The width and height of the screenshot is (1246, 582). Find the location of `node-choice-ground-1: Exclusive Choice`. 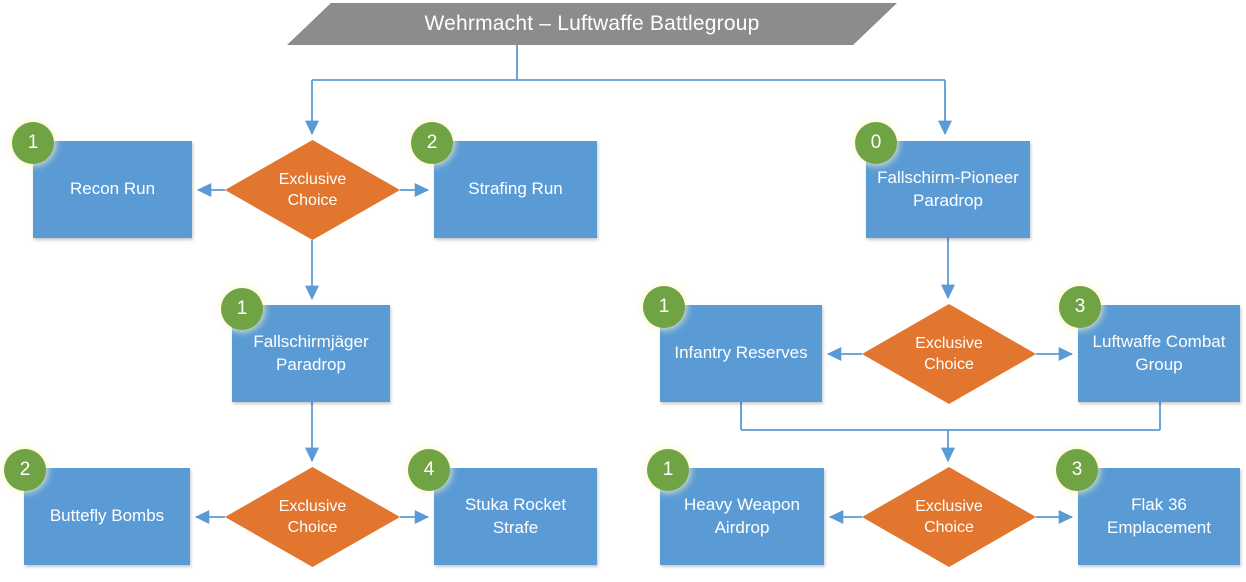

node-choice-ground-1: Exclusive Choice is located at coordinates (949, 354).